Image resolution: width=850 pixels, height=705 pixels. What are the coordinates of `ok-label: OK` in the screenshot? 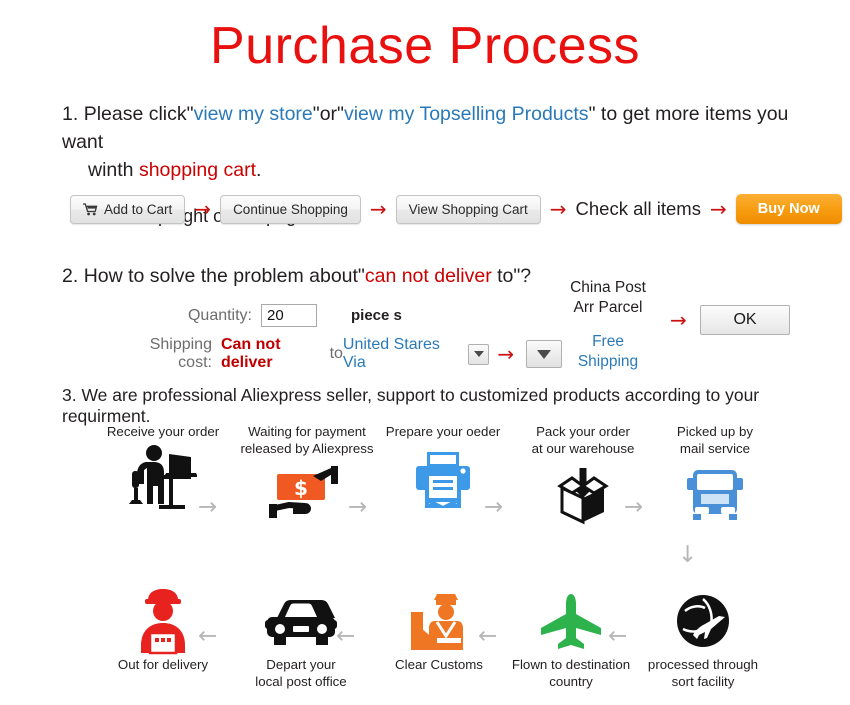 It's located at (745, 319).